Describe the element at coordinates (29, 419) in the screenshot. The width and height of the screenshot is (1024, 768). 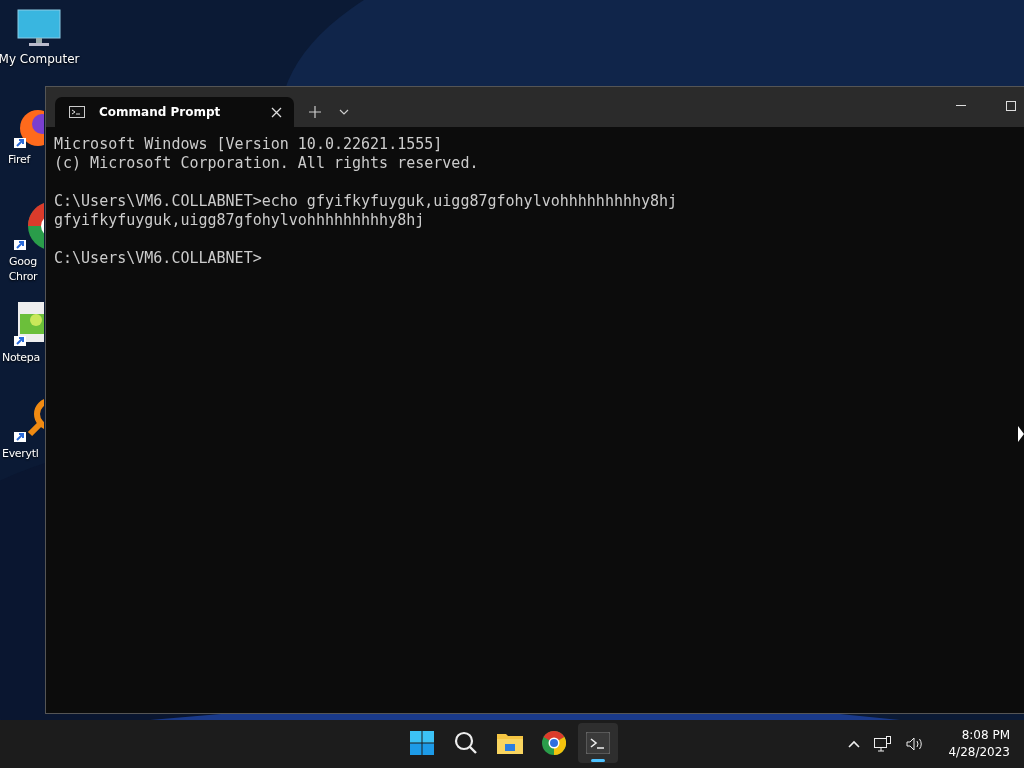
I see `magnifier-icon` at that location.